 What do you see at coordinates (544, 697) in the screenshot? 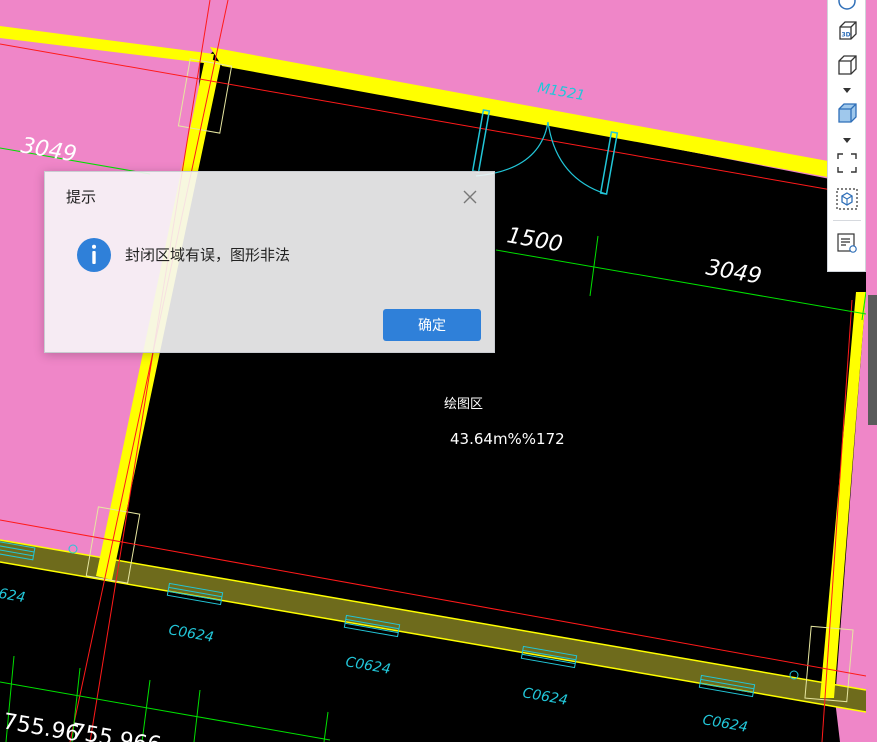
I see `window-label-4: C0624` at bounding box center [544, 697].